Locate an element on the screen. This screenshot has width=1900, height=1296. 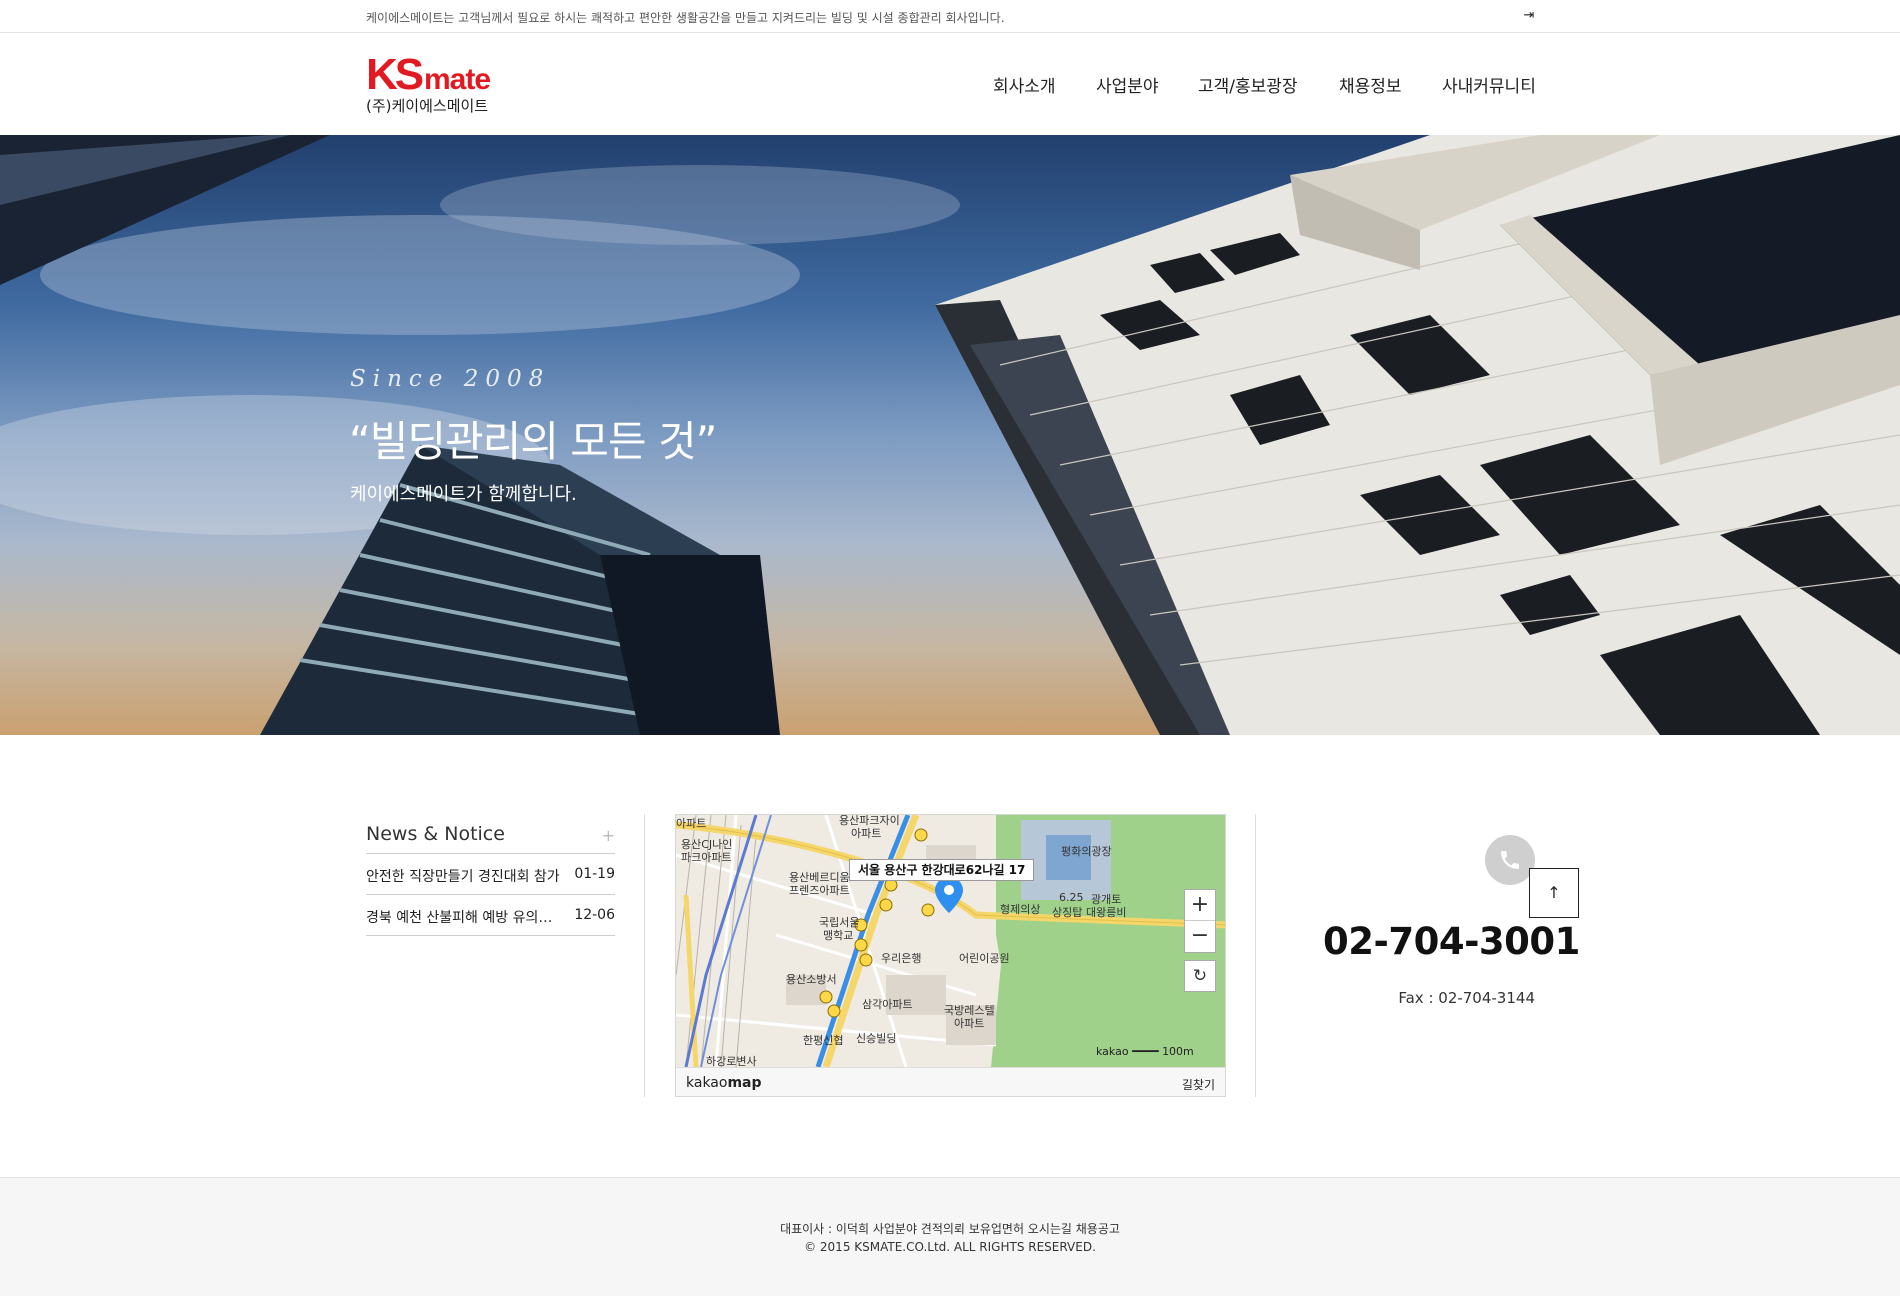
sign-in-icon: ⇥ is located at coordinates (1529, 16).